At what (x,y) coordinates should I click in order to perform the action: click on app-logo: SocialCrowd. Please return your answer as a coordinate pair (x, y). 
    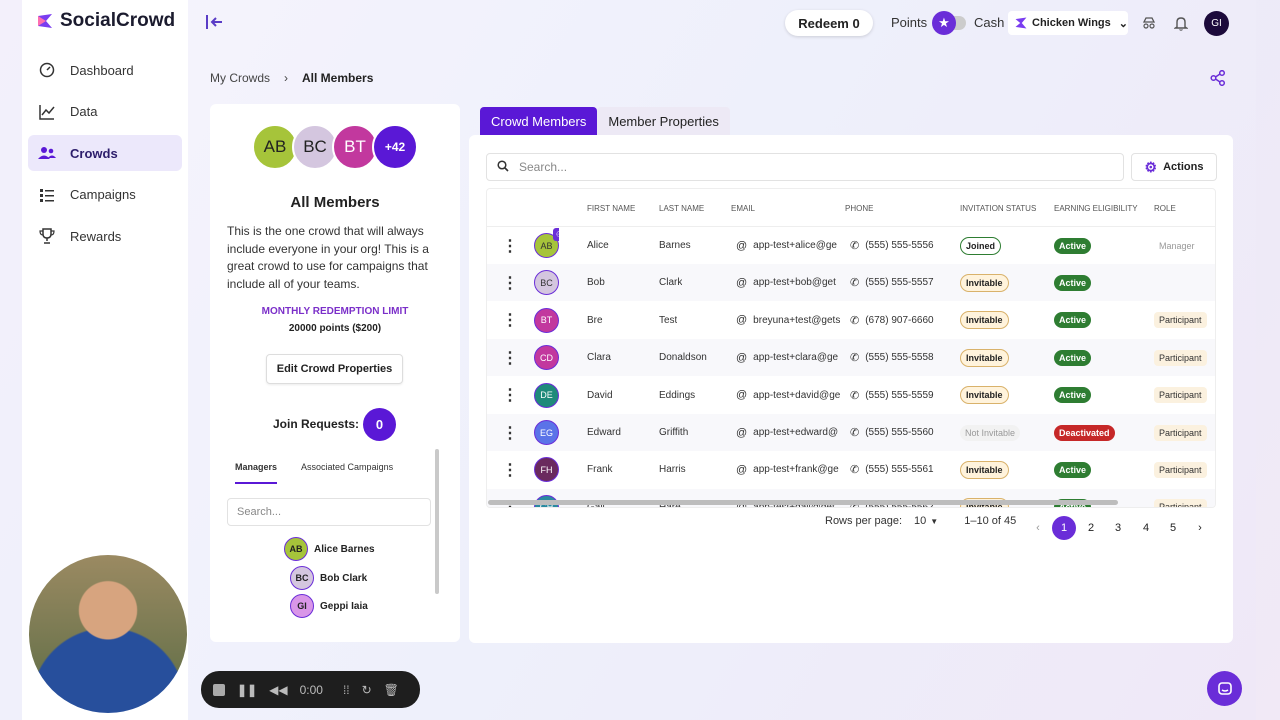
    Looking at the image, I should click on (105, 21).